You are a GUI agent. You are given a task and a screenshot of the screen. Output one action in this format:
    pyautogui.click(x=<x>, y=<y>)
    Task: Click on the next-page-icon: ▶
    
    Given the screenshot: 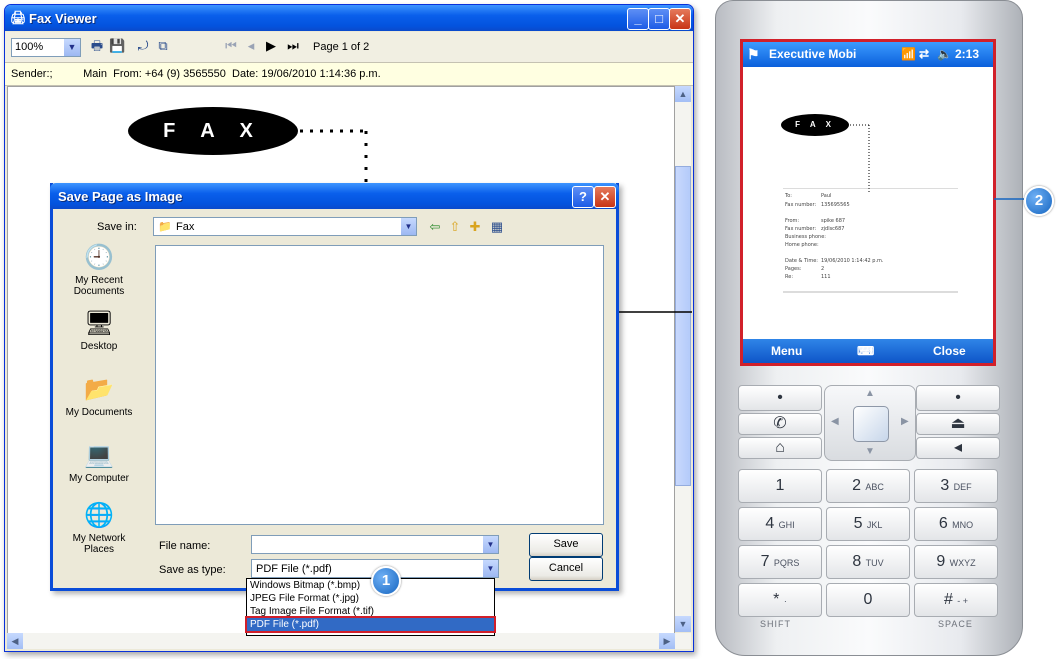 What is the action you would take?
    pyautogui.click(x=271, y=46)
    